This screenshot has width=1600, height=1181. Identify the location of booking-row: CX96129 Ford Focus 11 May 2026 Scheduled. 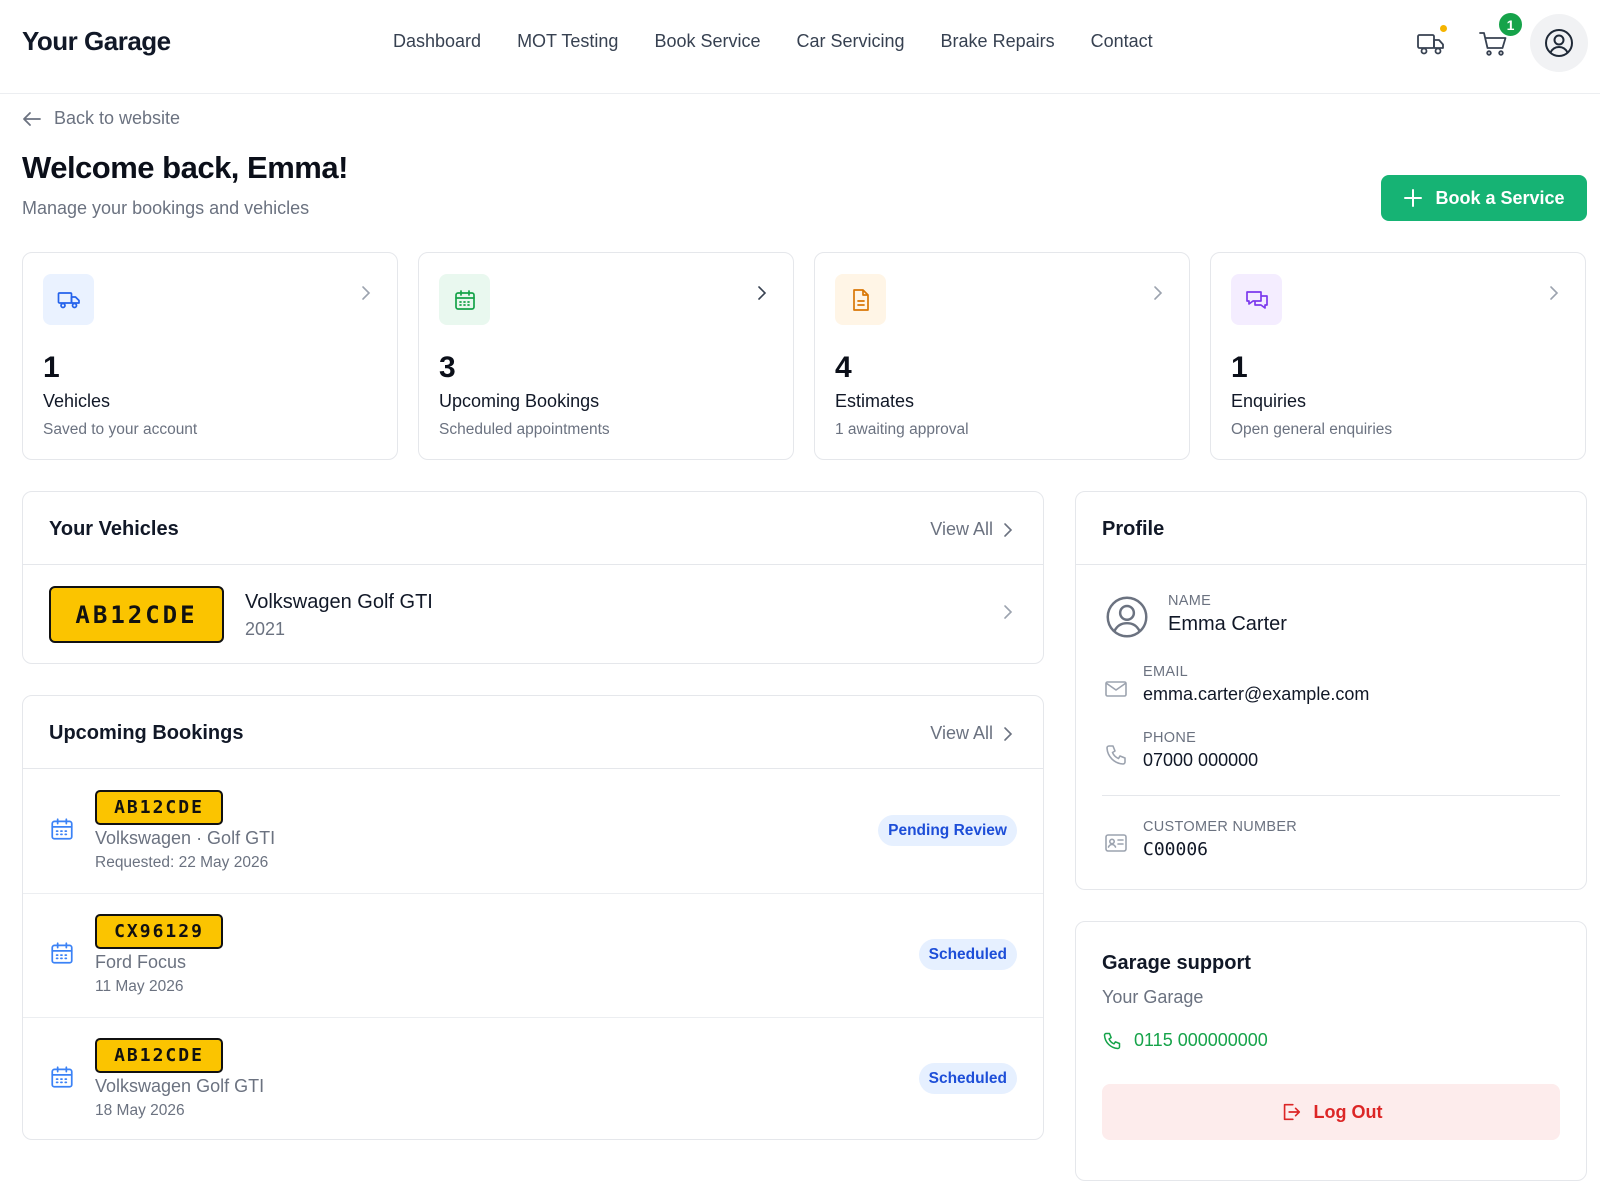
(533, 956).